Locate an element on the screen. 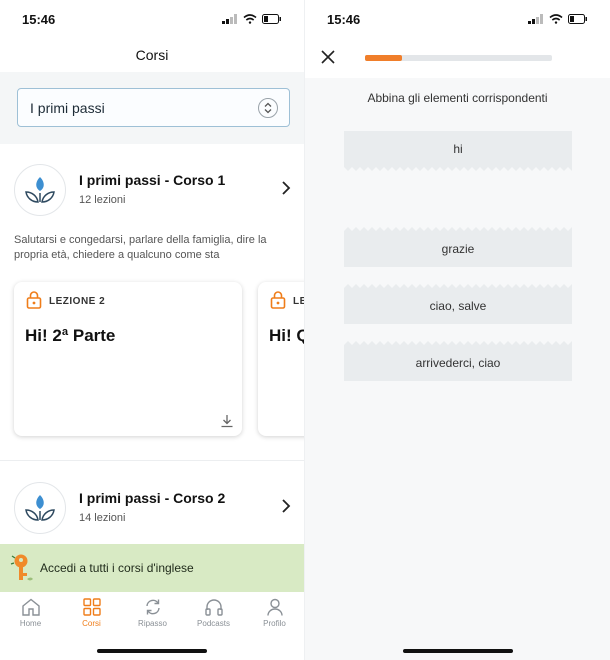 The image size is (610, 660). match-item: grazie is located at coordinates (458, 247).